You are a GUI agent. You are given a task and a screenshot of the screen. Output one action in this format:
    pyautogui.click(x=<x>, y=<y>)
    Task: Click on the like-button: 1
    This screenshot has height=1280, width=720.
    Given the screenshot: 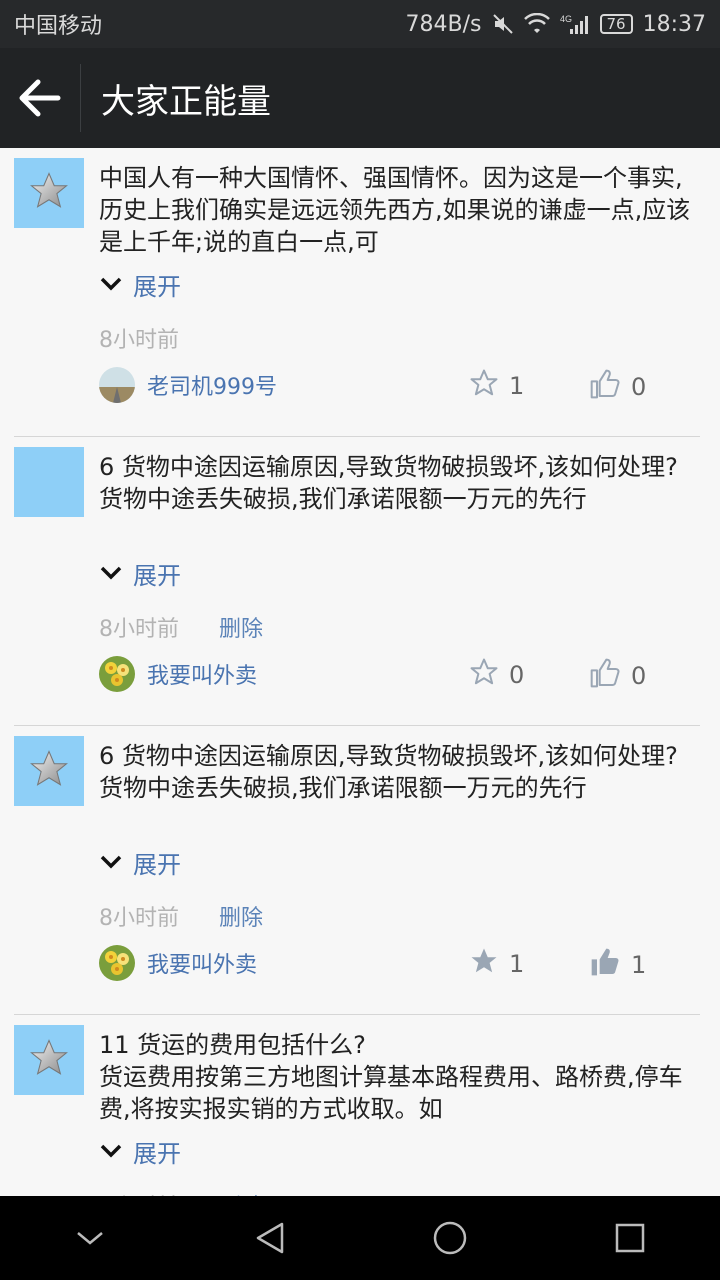 What is the action you would take?
    pyautogui.click(x=617, y=965)
    